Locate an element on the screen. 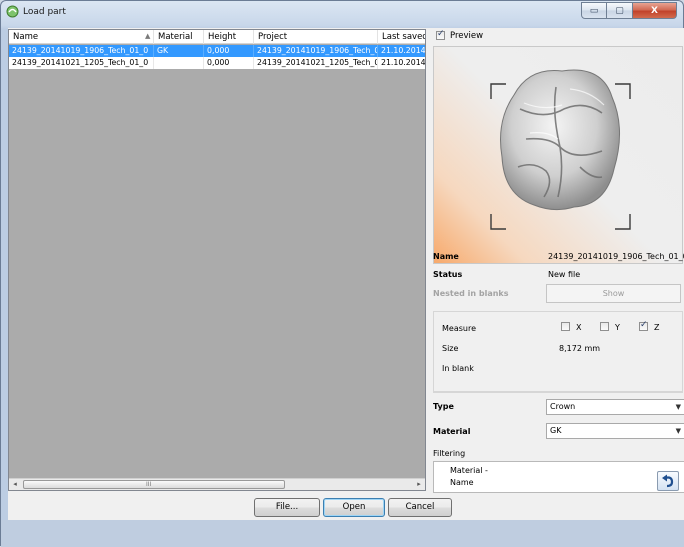  column-header-last-saved: Last saved is located at coordinates (401, 37).